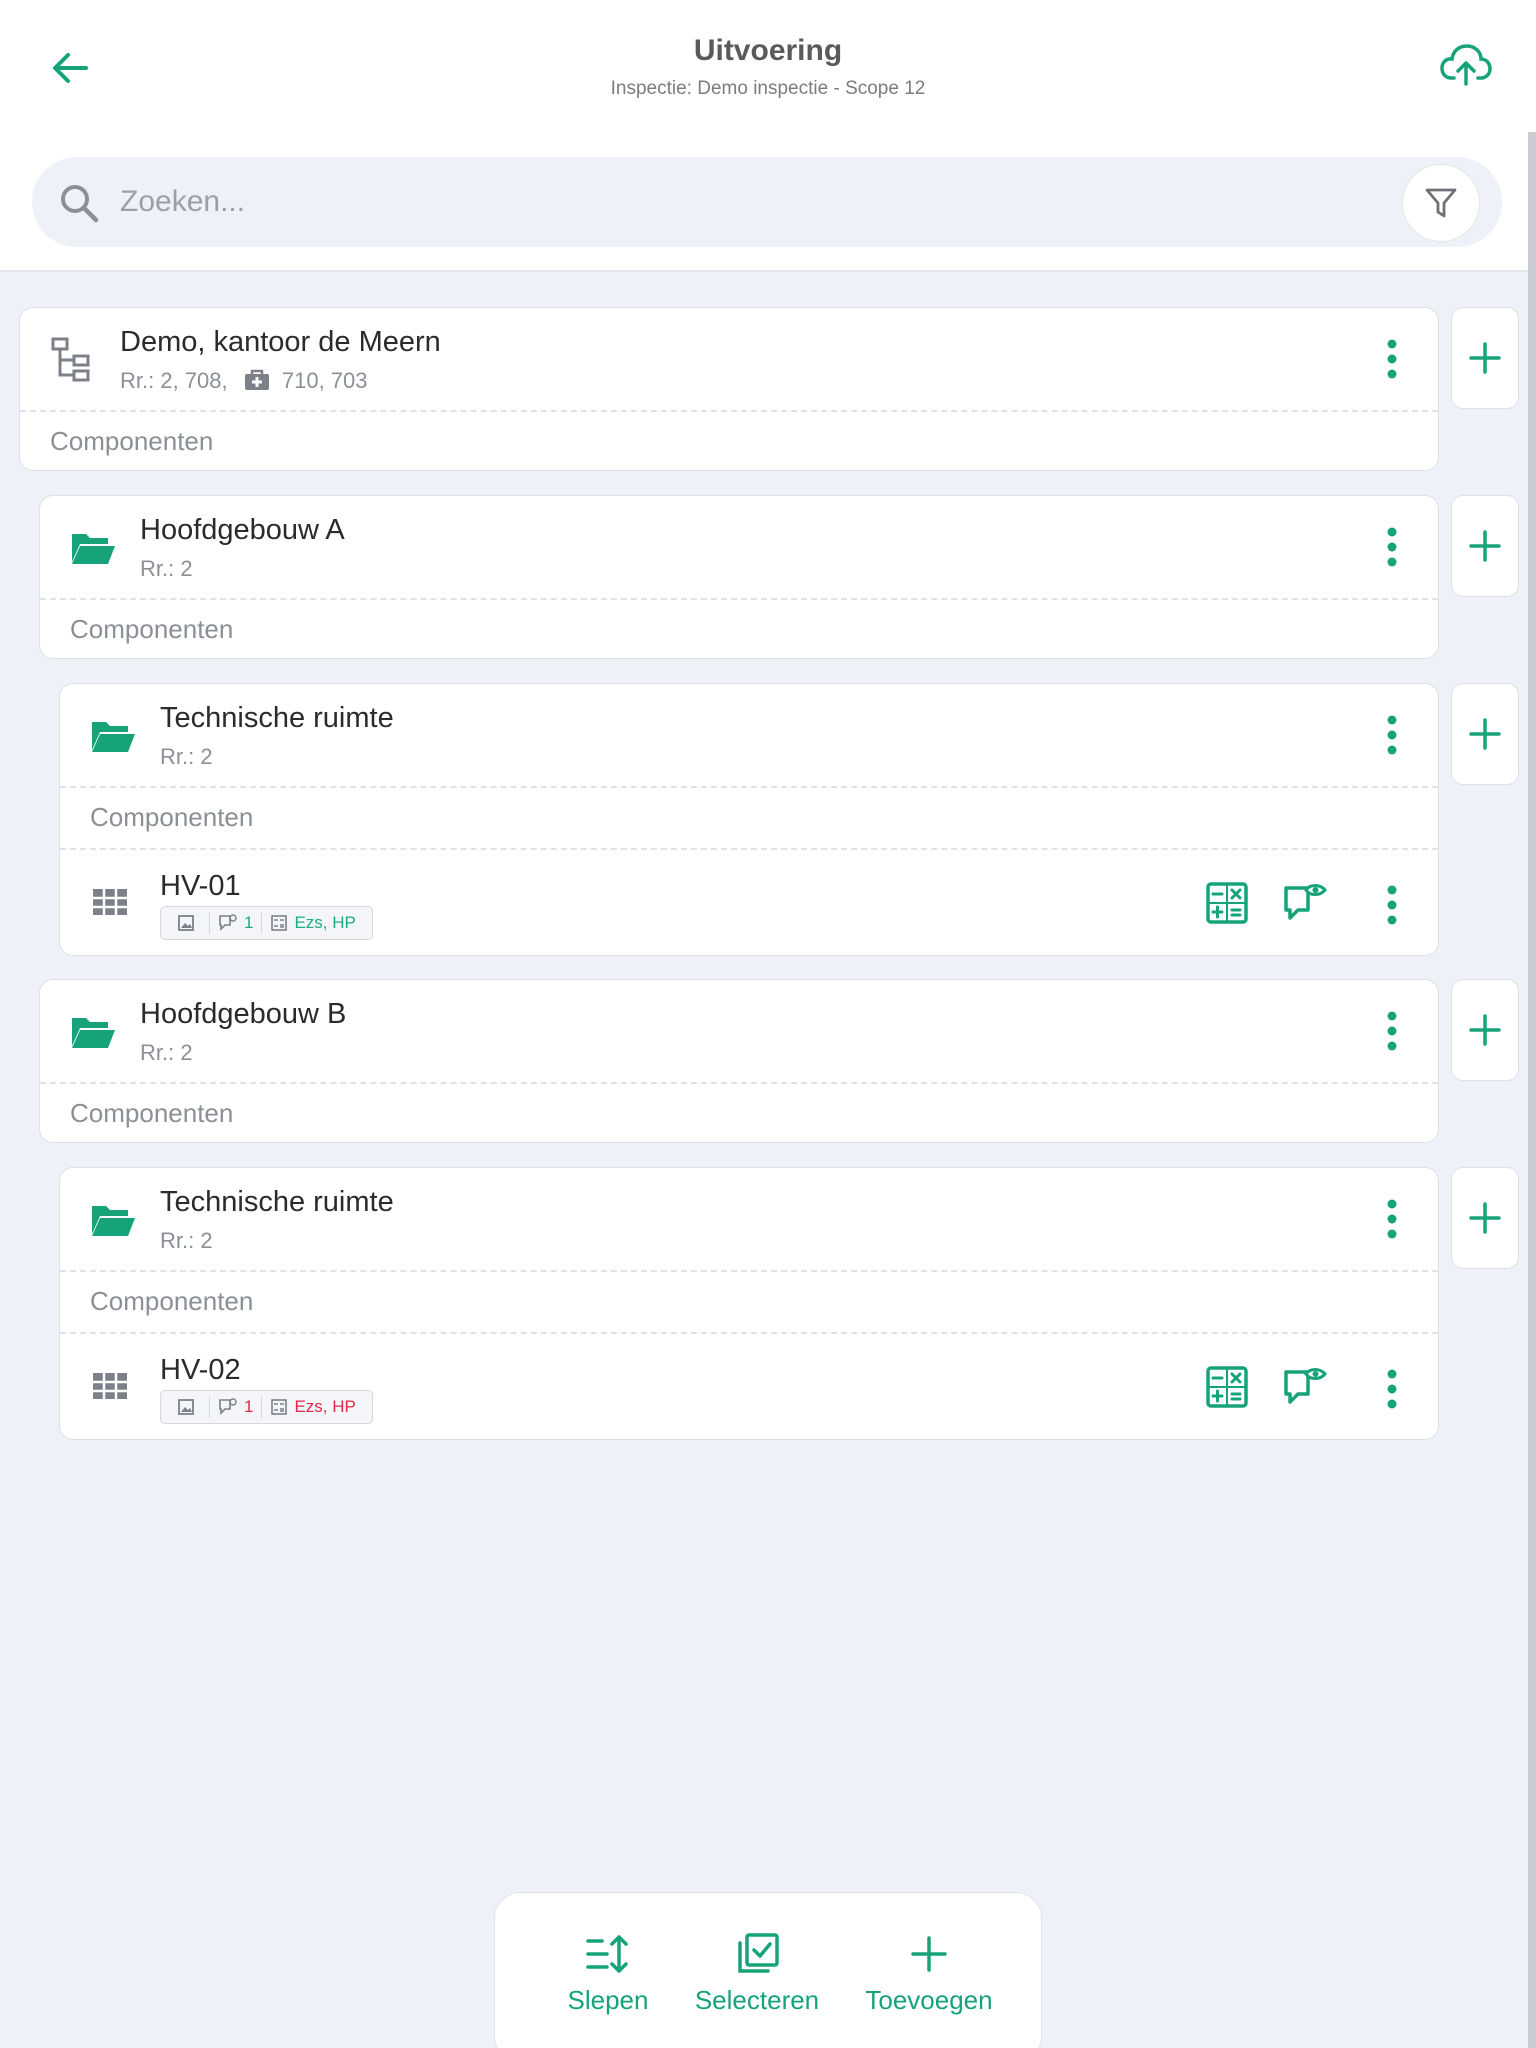  I want to click on drag-button: Slepen, so click(608, 1974).